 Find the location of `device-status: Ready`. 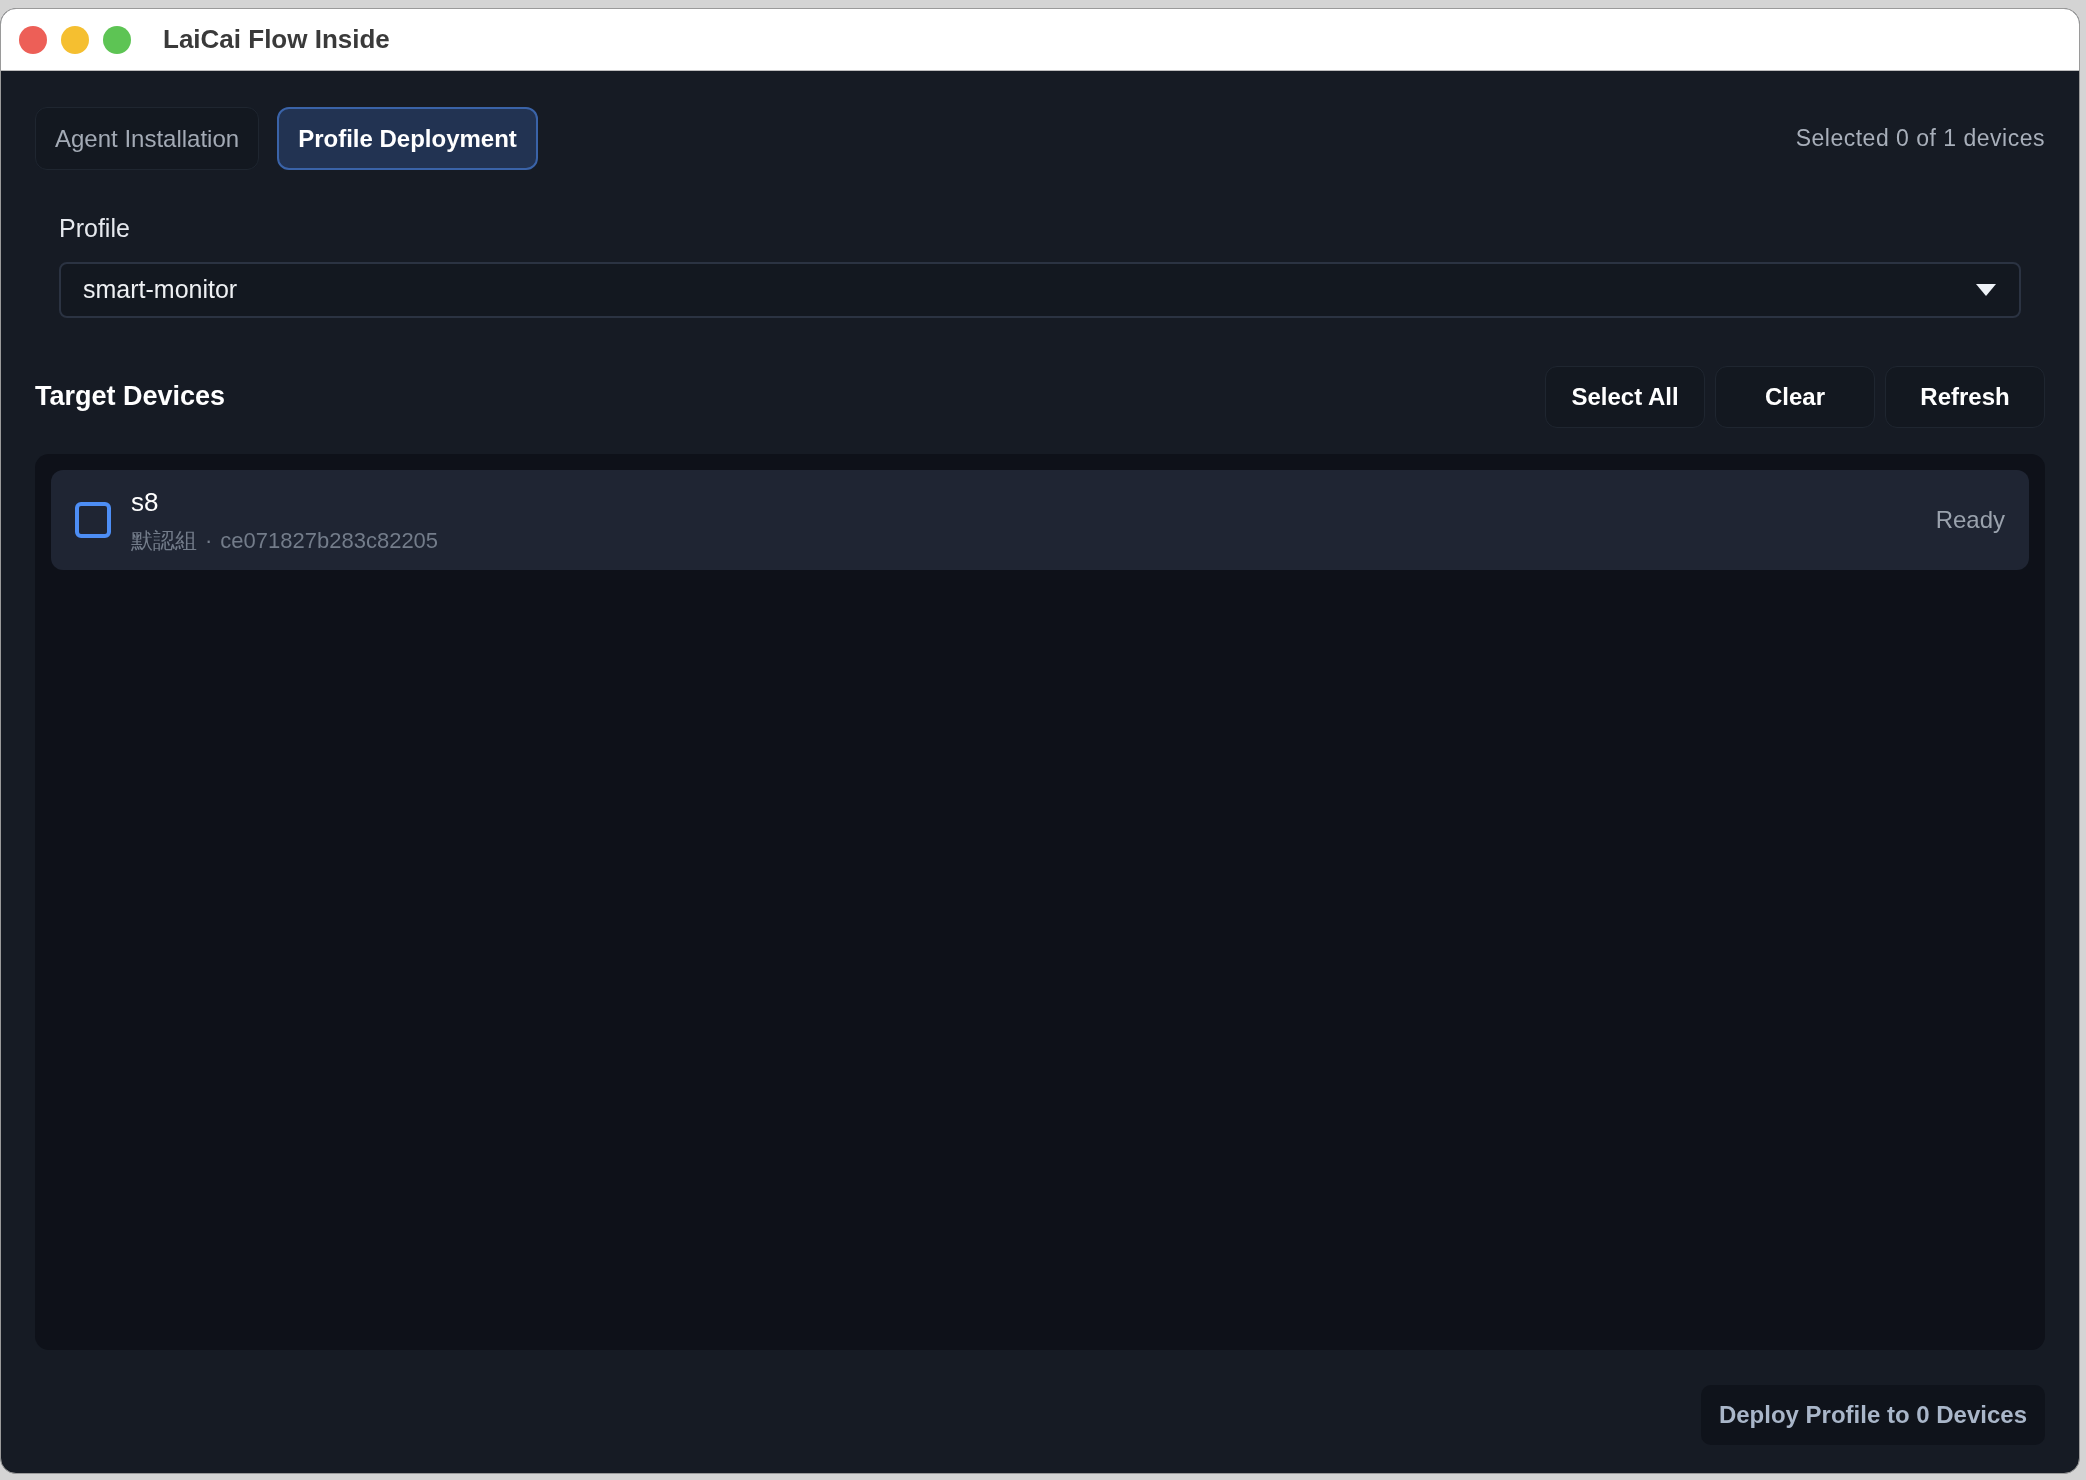

device-status: Ready is located at coordinates (1970, 519).